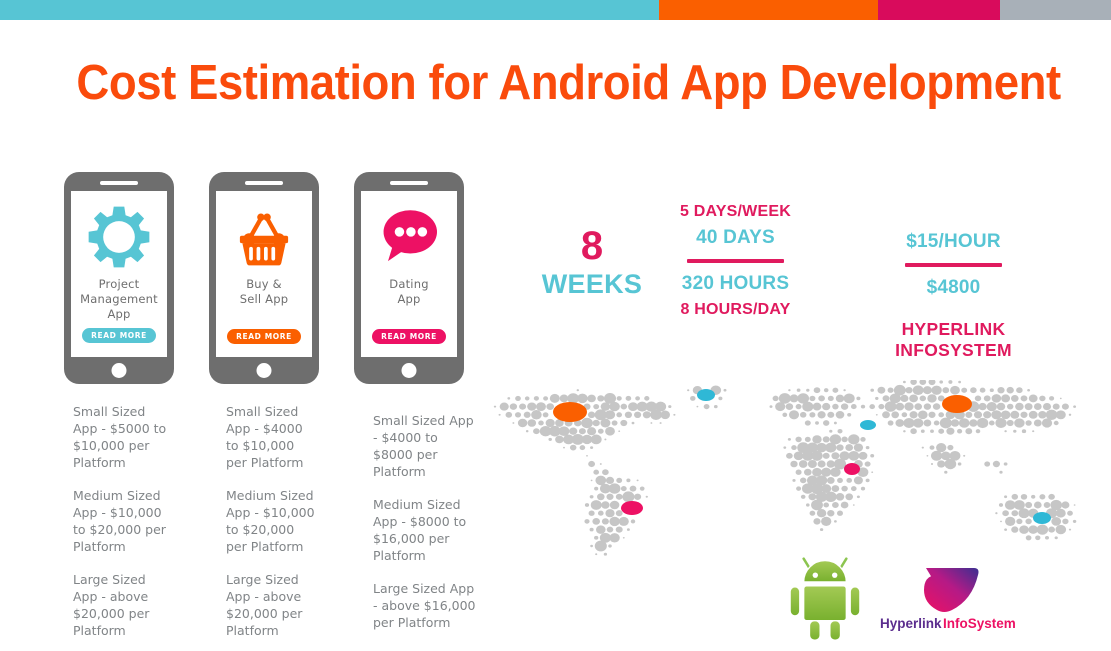  I want to click on phone-card-dating: Dating App READ MORE, so click(409, 278).